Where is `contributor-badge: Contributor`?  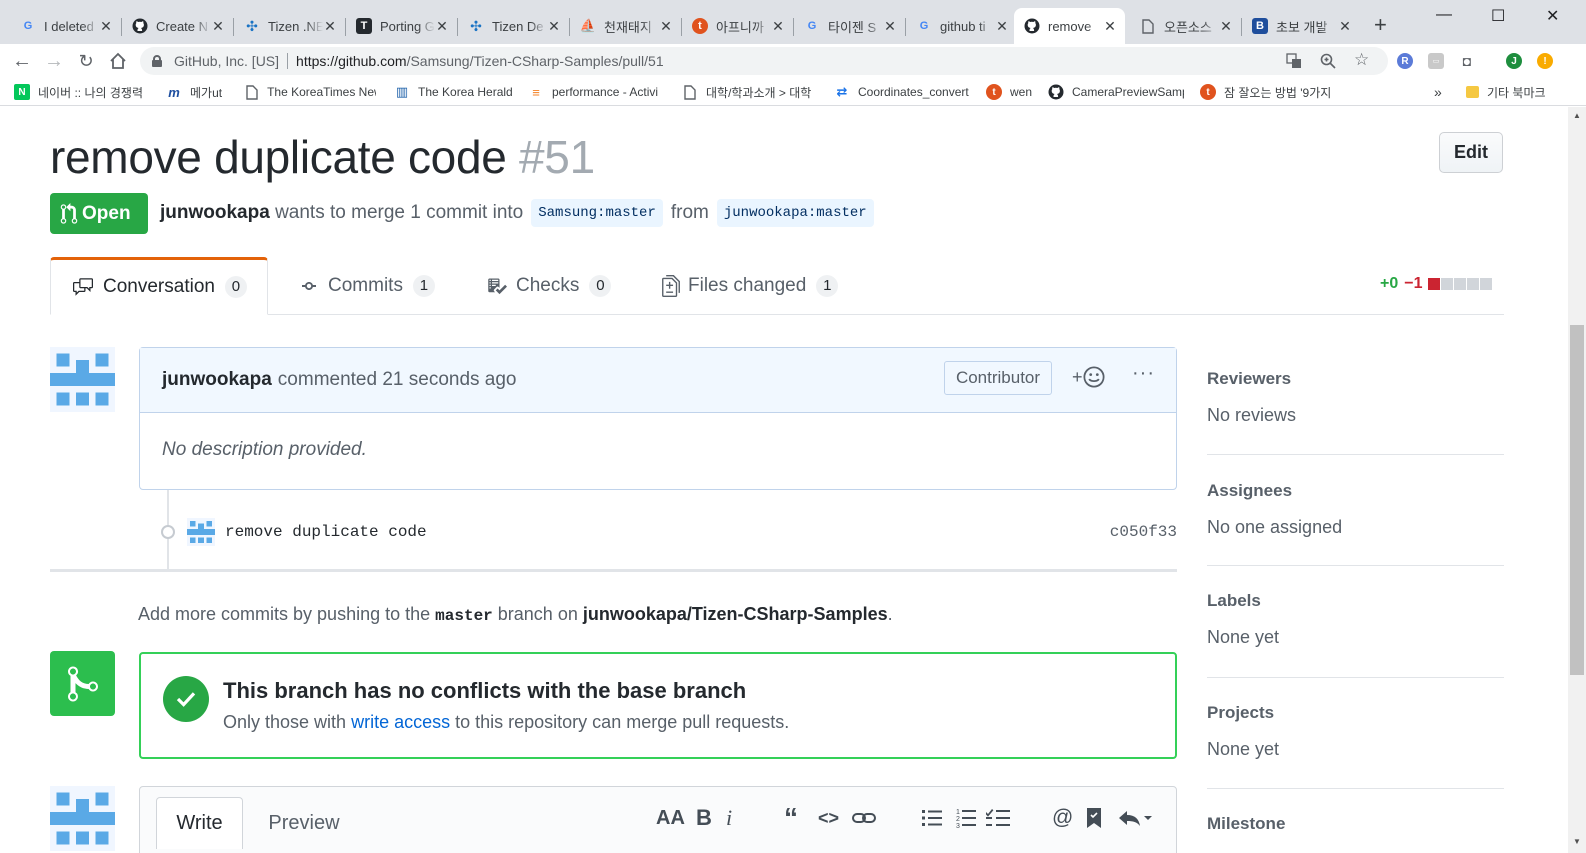 contributor-badge: Contributor is located at coordinates (998, 378).